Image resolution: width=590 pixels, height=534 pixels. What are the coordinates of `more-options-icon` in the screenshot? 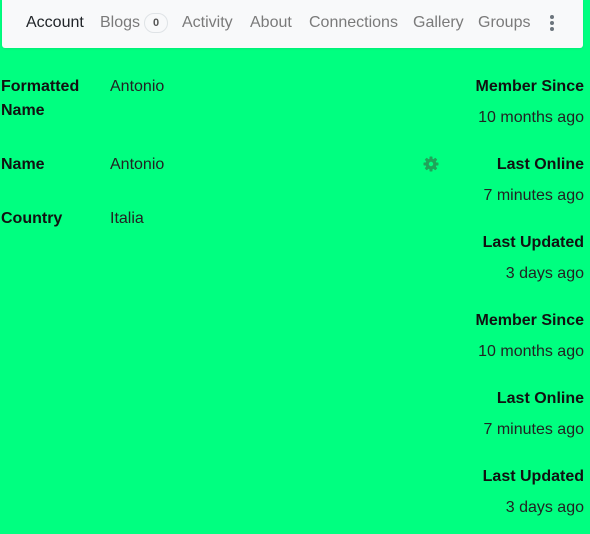 It's located at (552, 23).